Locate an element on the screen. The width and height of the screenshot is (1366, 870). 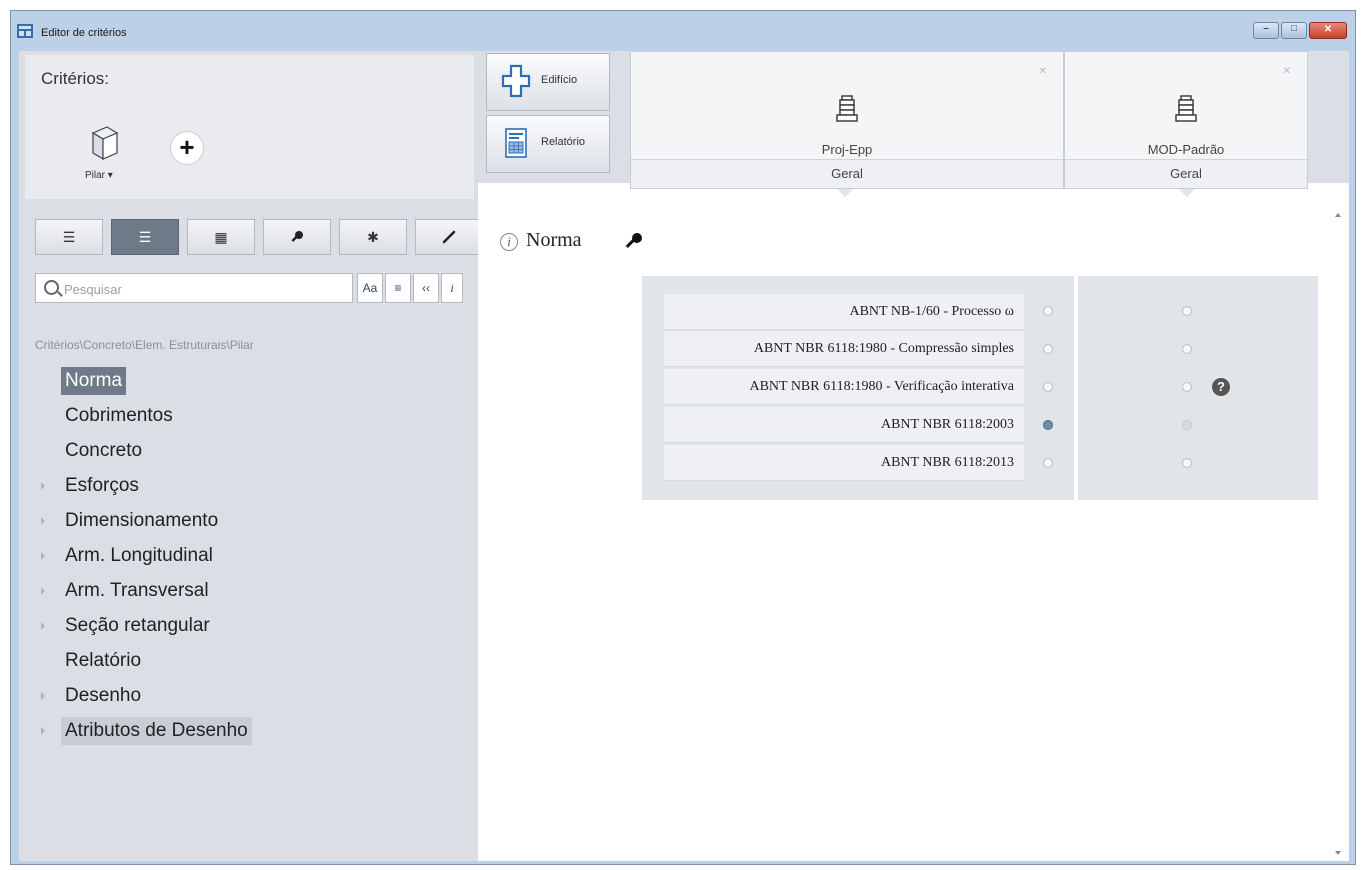
tab-grid-view: ▦ is located at coordinates (221, 237).